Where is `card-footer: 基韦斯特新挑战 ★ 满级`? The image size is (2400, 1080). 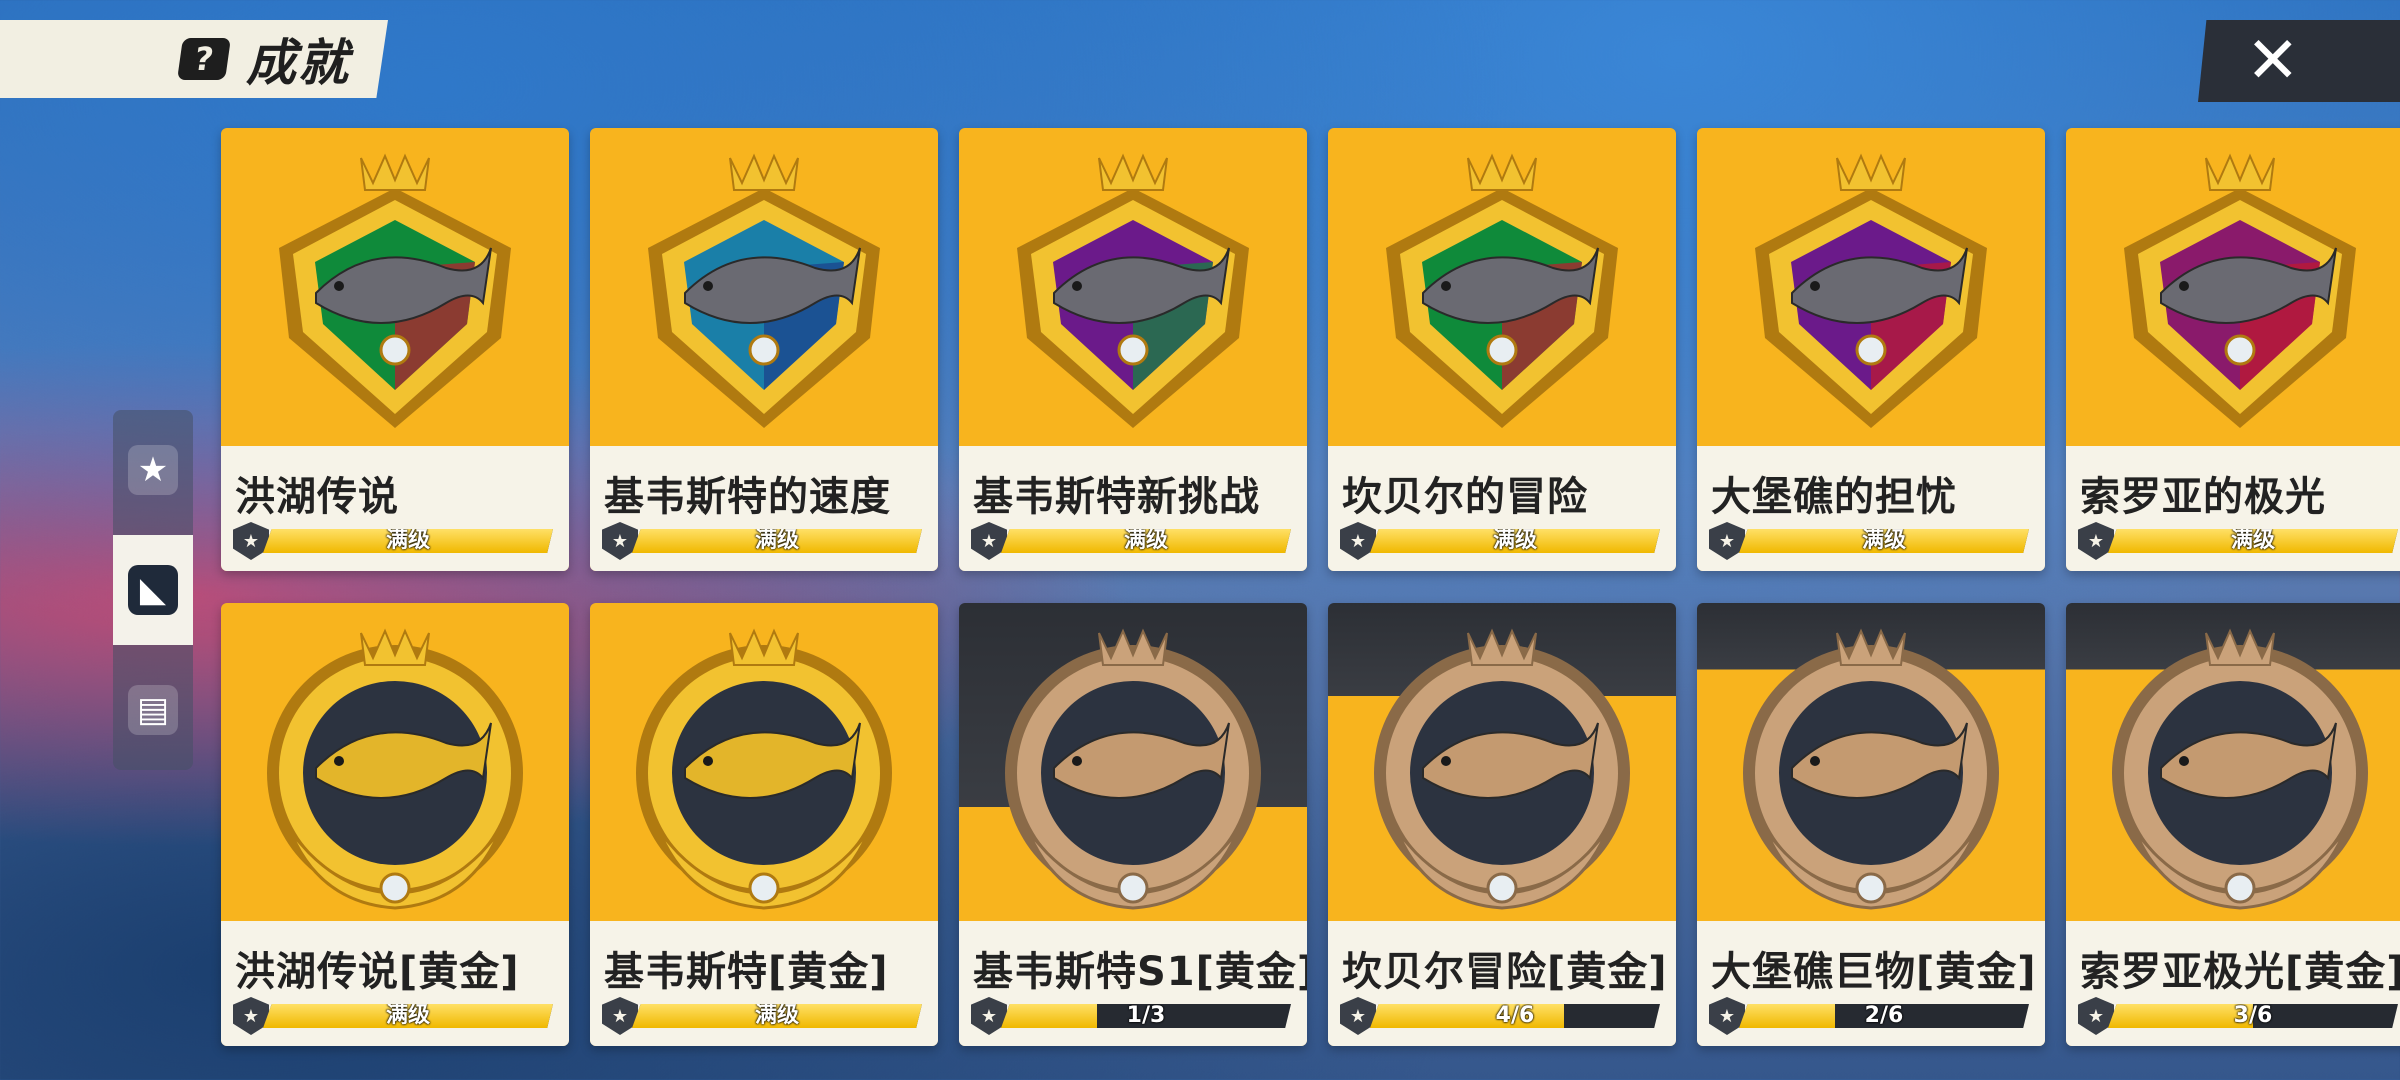
card-footer: 基韦斯特新挑战 ★ 满级 is located at coordinates (1133, 508).